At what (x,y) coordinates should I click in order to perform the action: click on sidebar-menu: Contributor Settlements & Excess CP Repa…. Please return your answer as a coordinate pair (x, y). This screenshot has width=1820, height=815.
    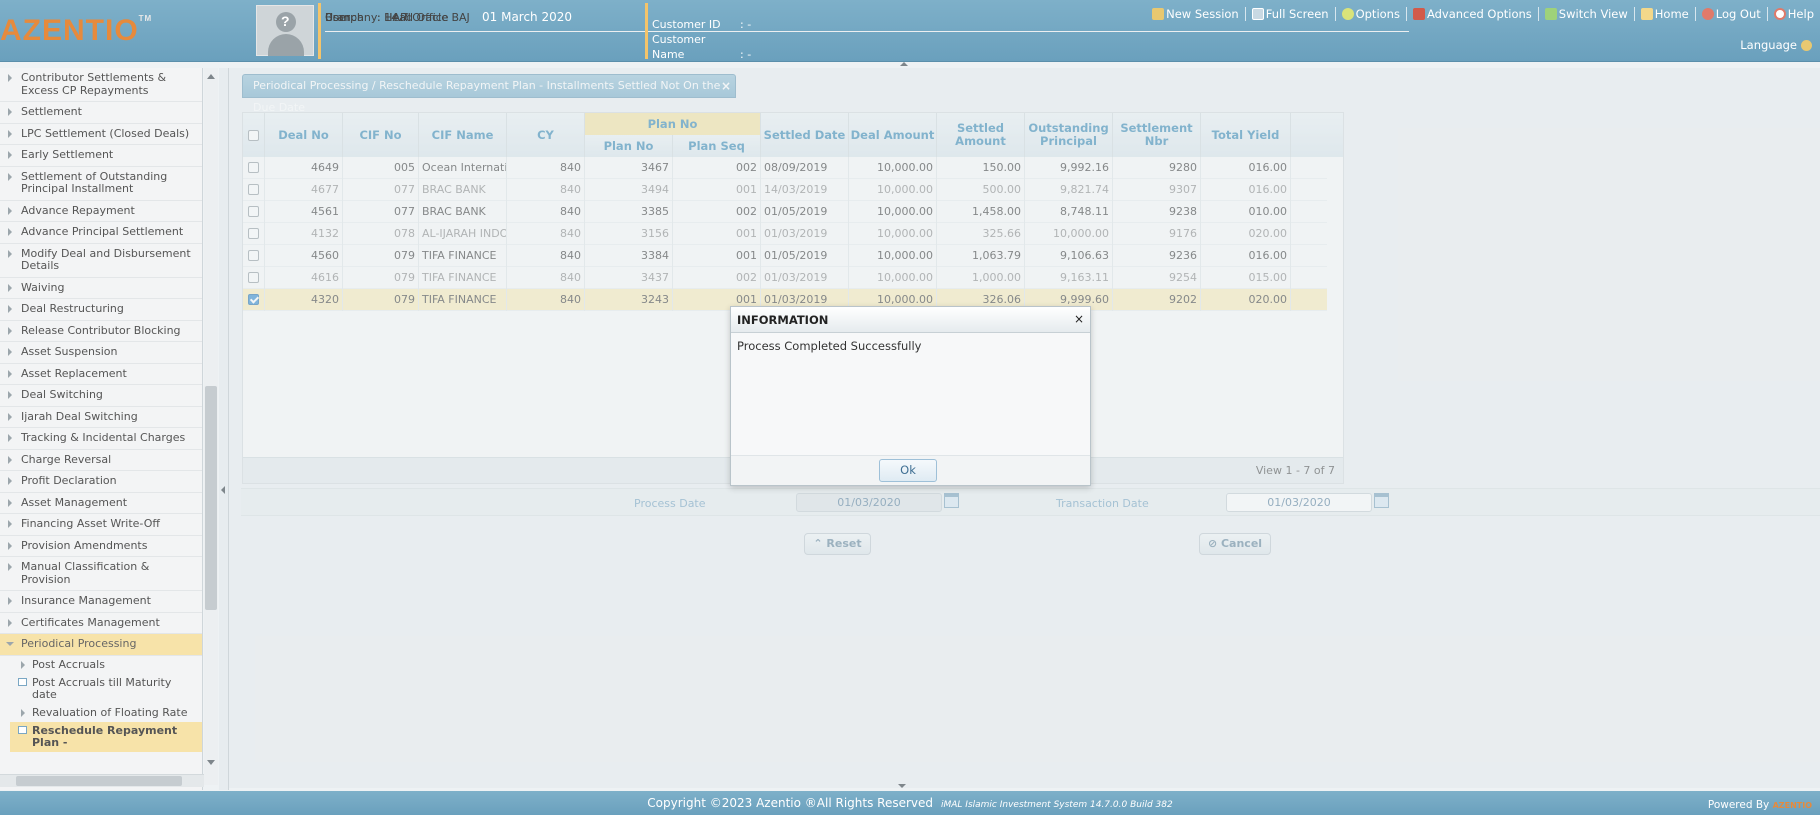
    Looking at the image, I should click on (101, 429).